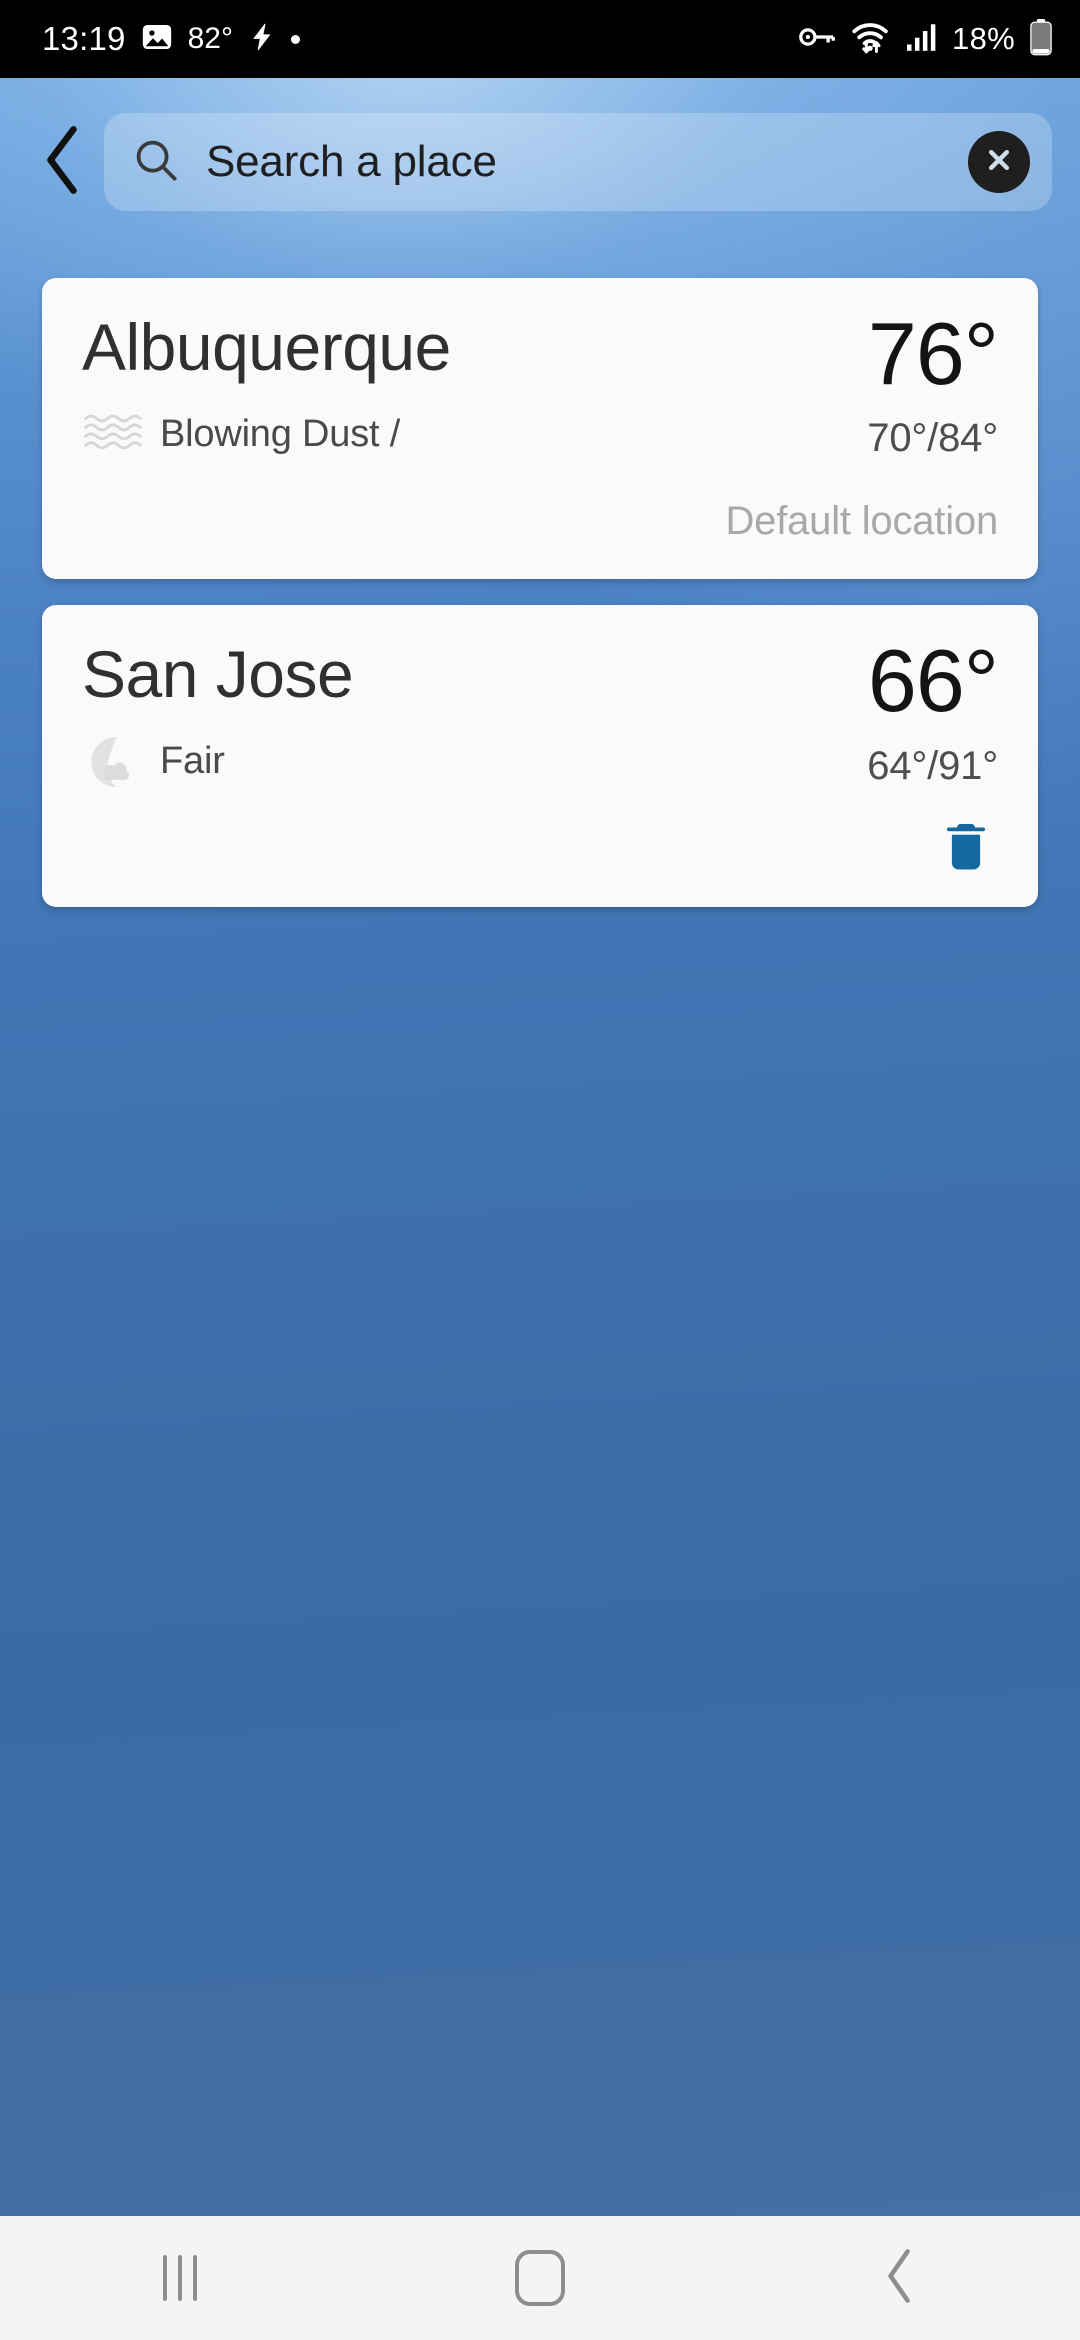 The width and height of the screenshot is (1080, 2340). What do you see at coordinates (464, 714) in the screenshot?
I see `location-card-info: San Jose Fair` at bounding box center [464, 714].